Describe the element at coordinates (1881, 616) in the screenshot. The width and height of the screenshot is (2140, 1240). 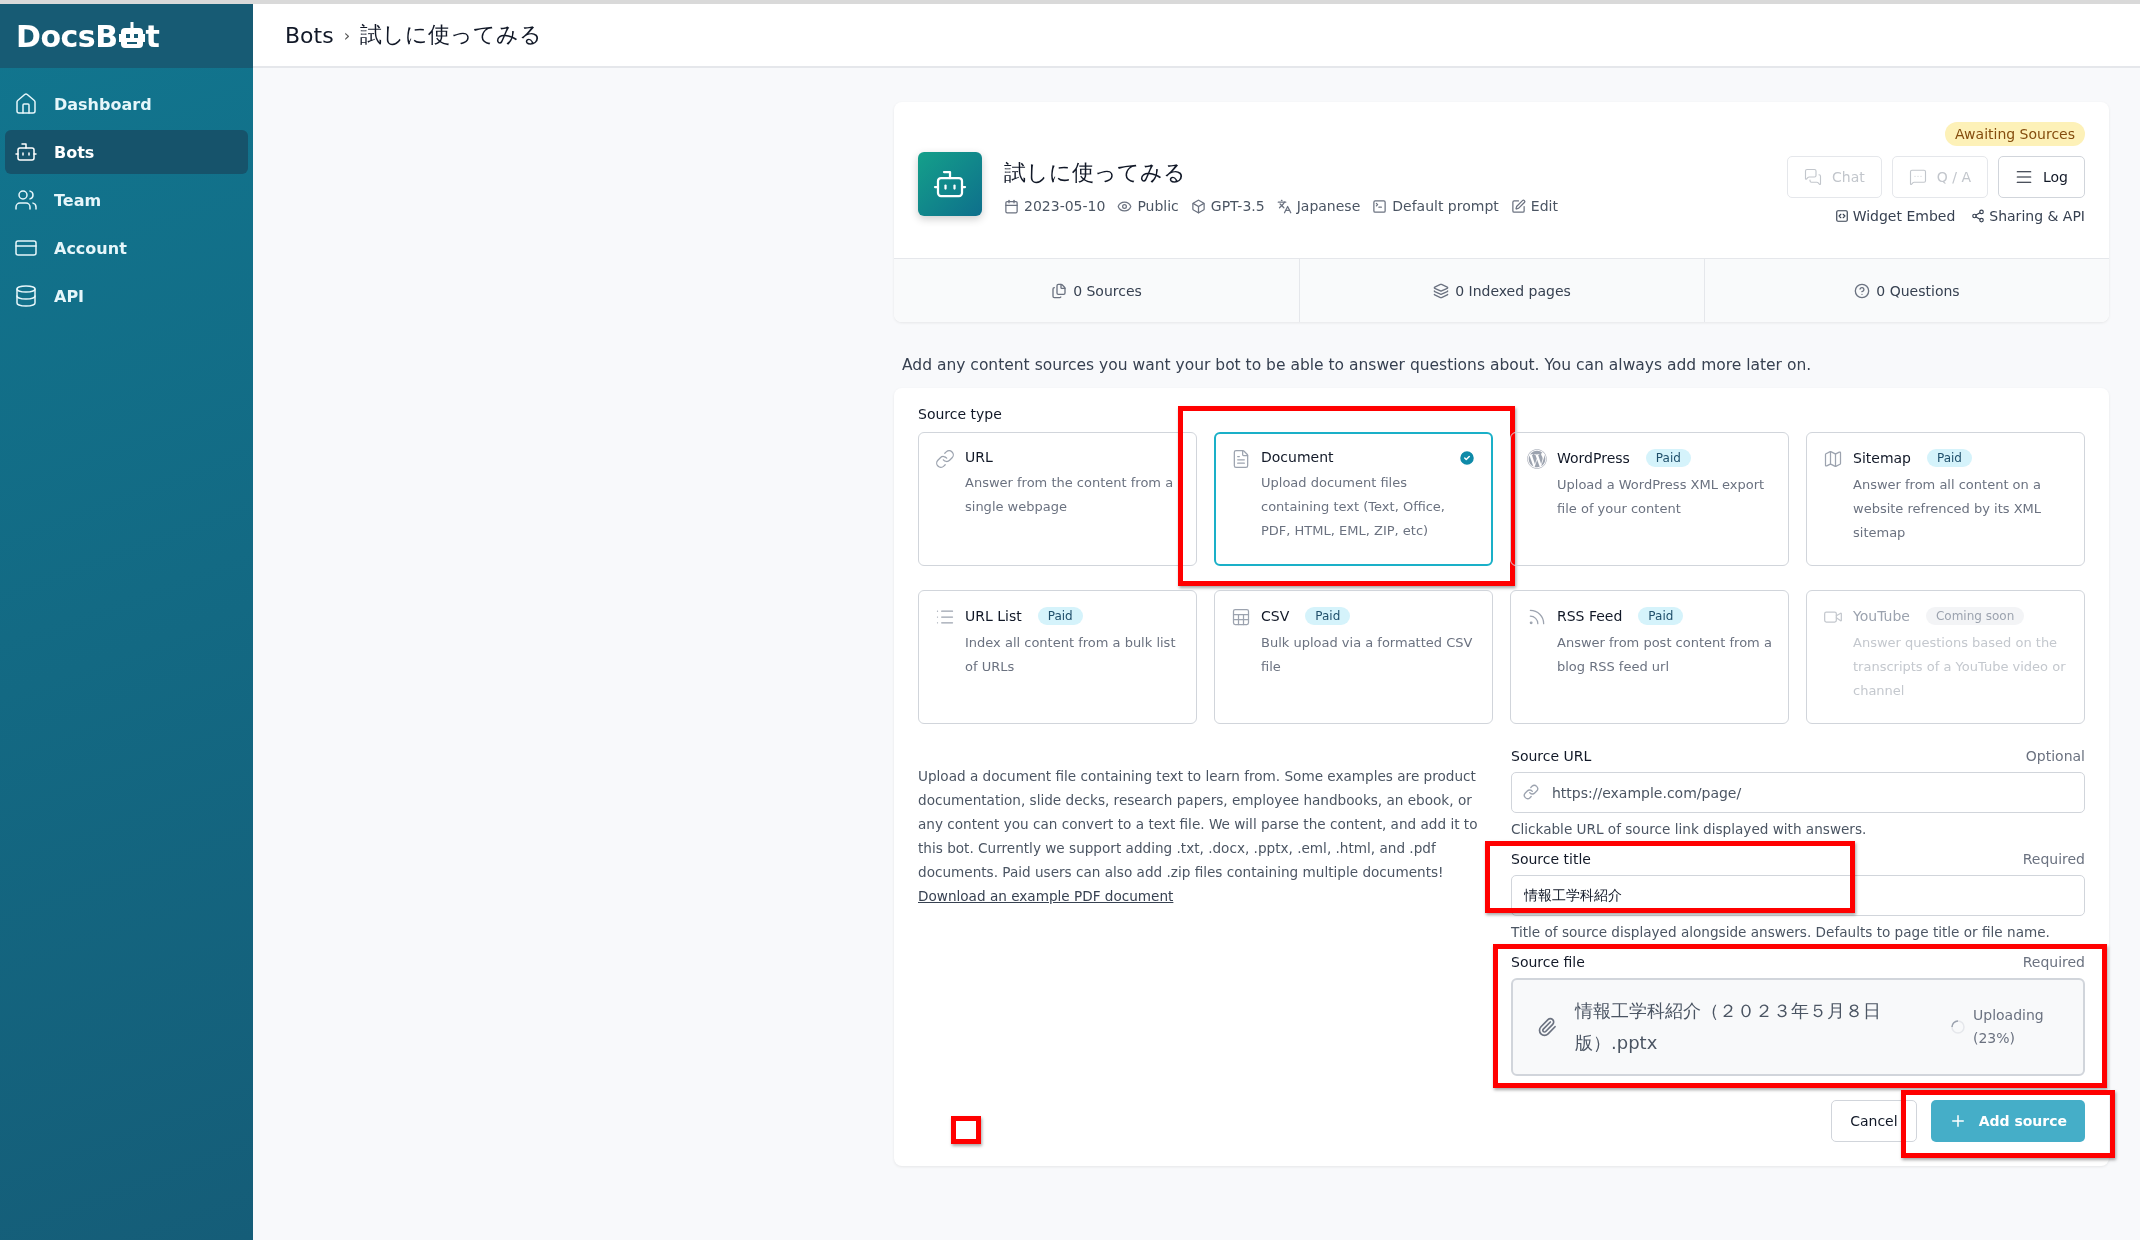
I see `card-title: YouTube` at that location.